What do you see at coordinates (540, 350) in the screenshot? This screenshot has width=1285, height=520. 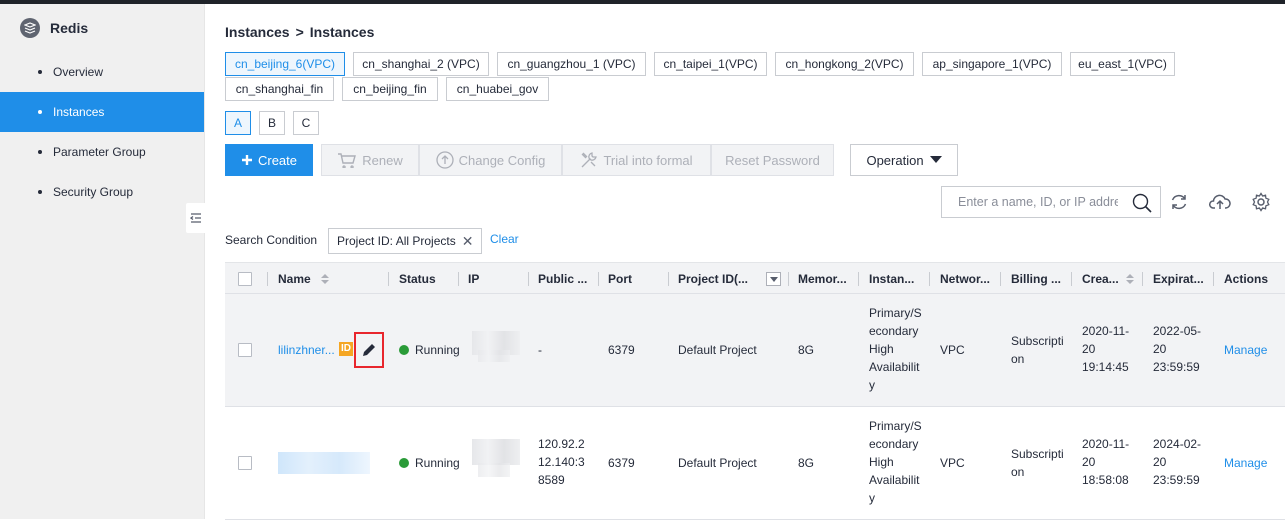 I see `public-ip: -` at bounding box center [540, 350].